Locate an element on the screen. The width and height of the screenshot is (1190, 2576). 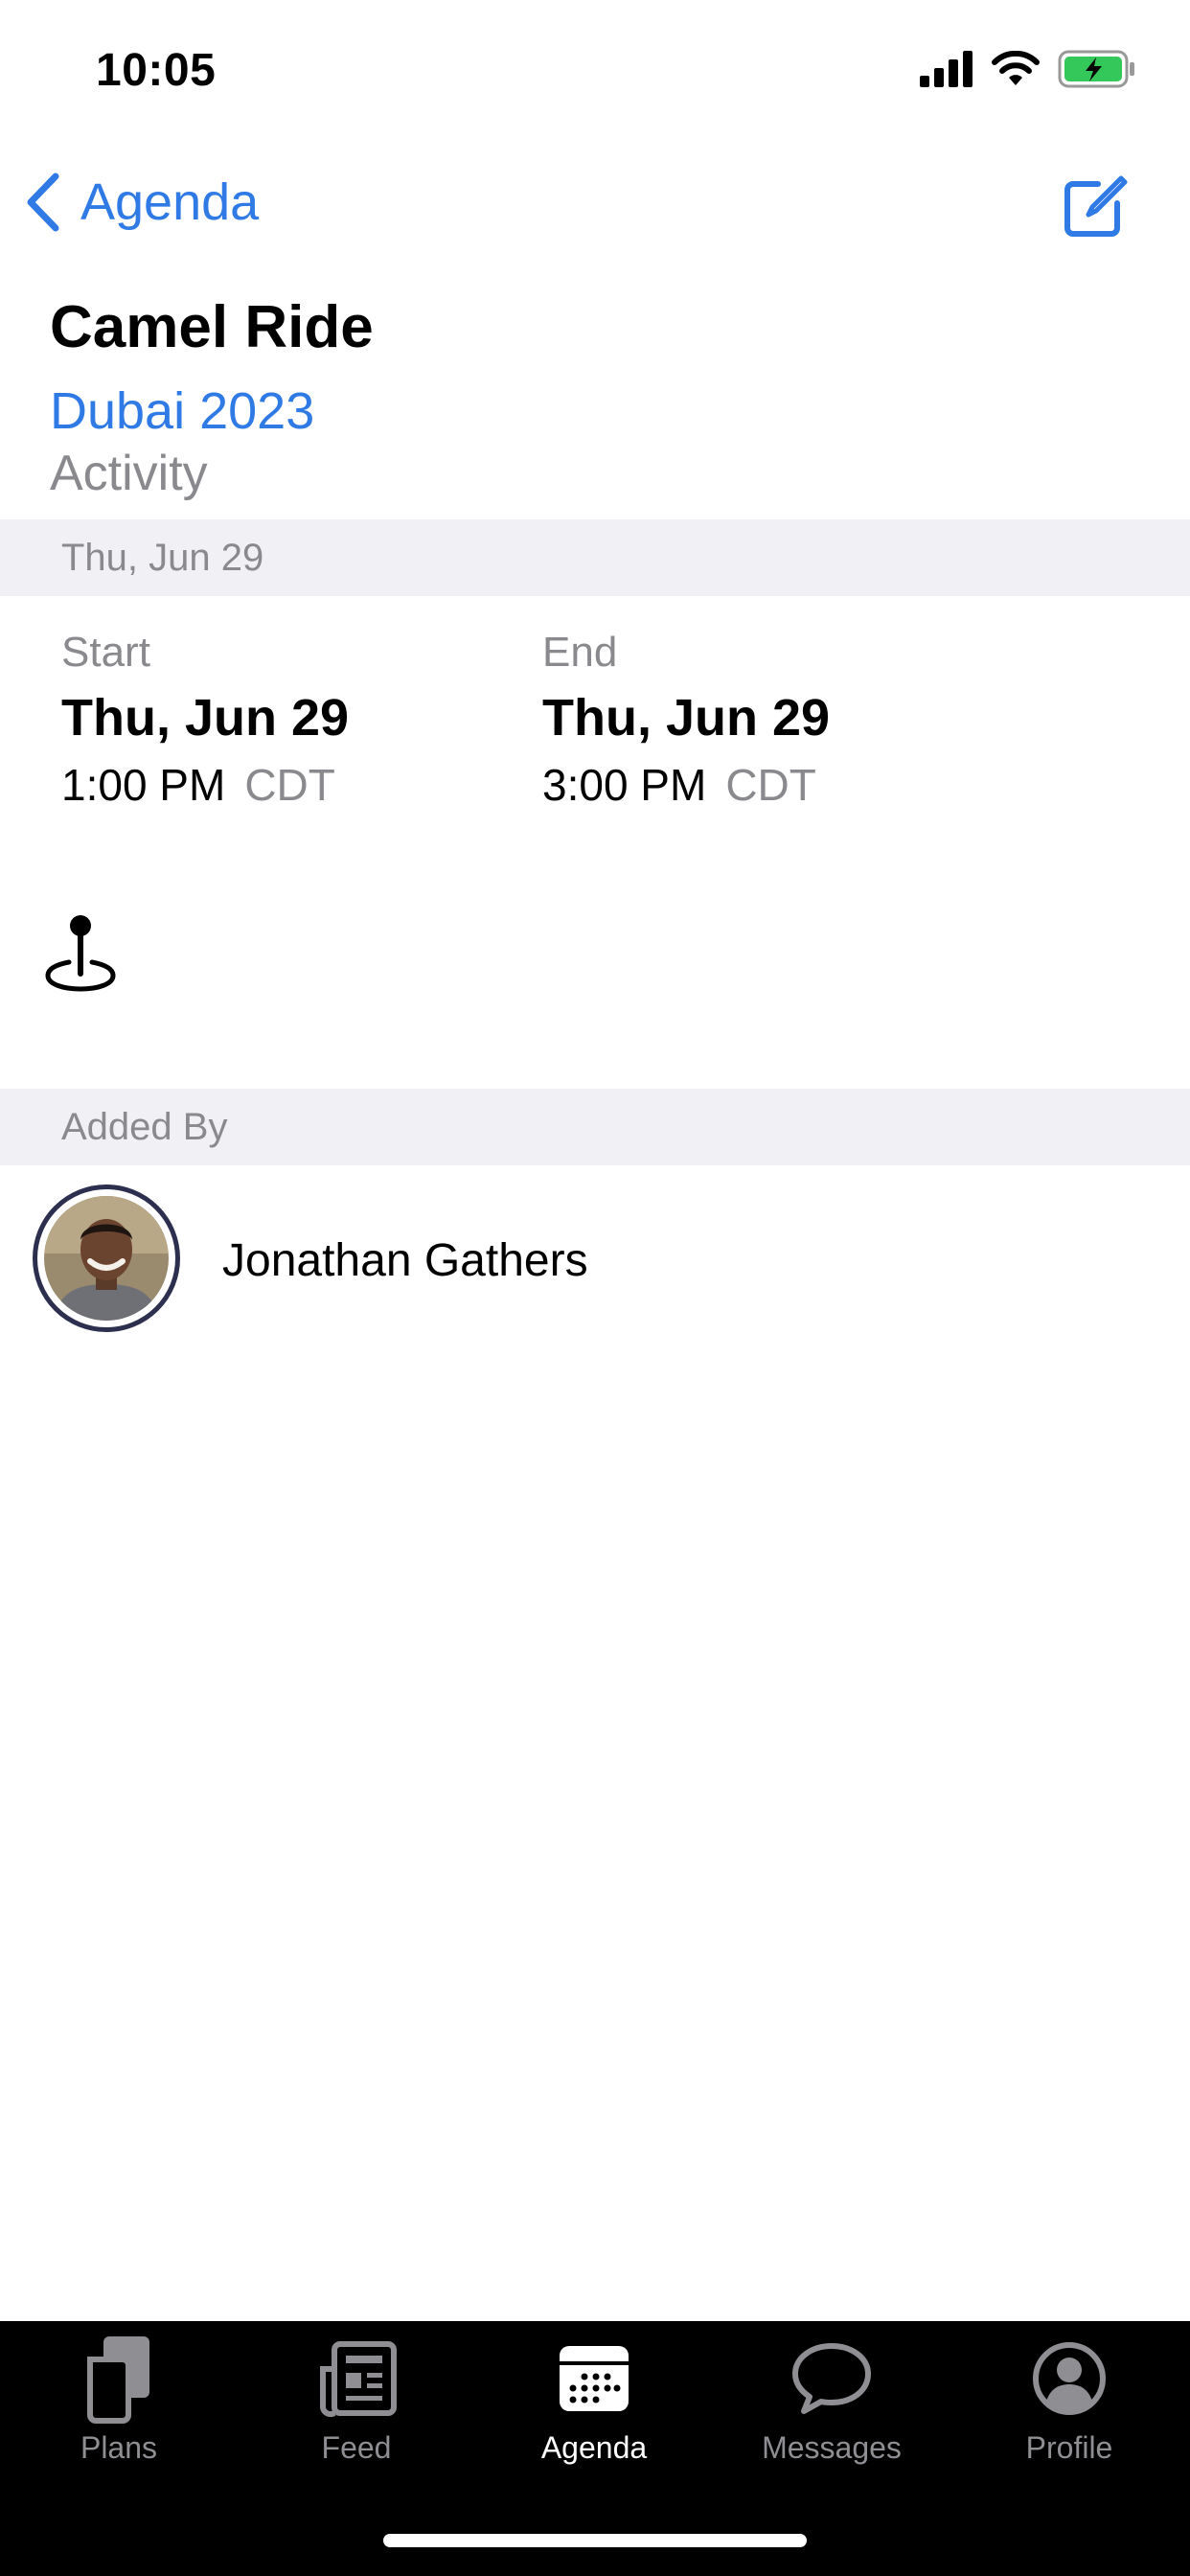
location-pin-icon is located at coordinates (81, 955).